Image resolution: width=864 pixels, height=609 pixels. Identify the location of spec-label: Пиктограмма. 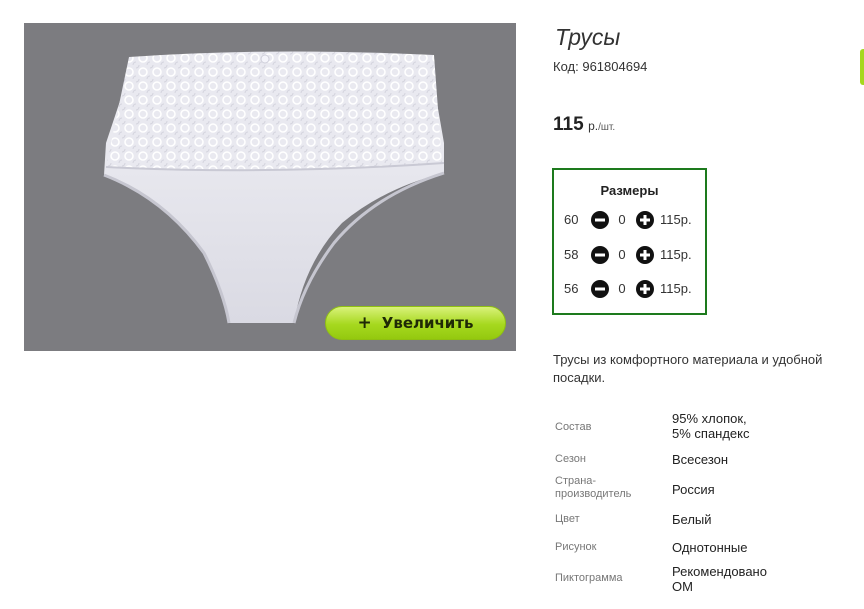
(589, 578).